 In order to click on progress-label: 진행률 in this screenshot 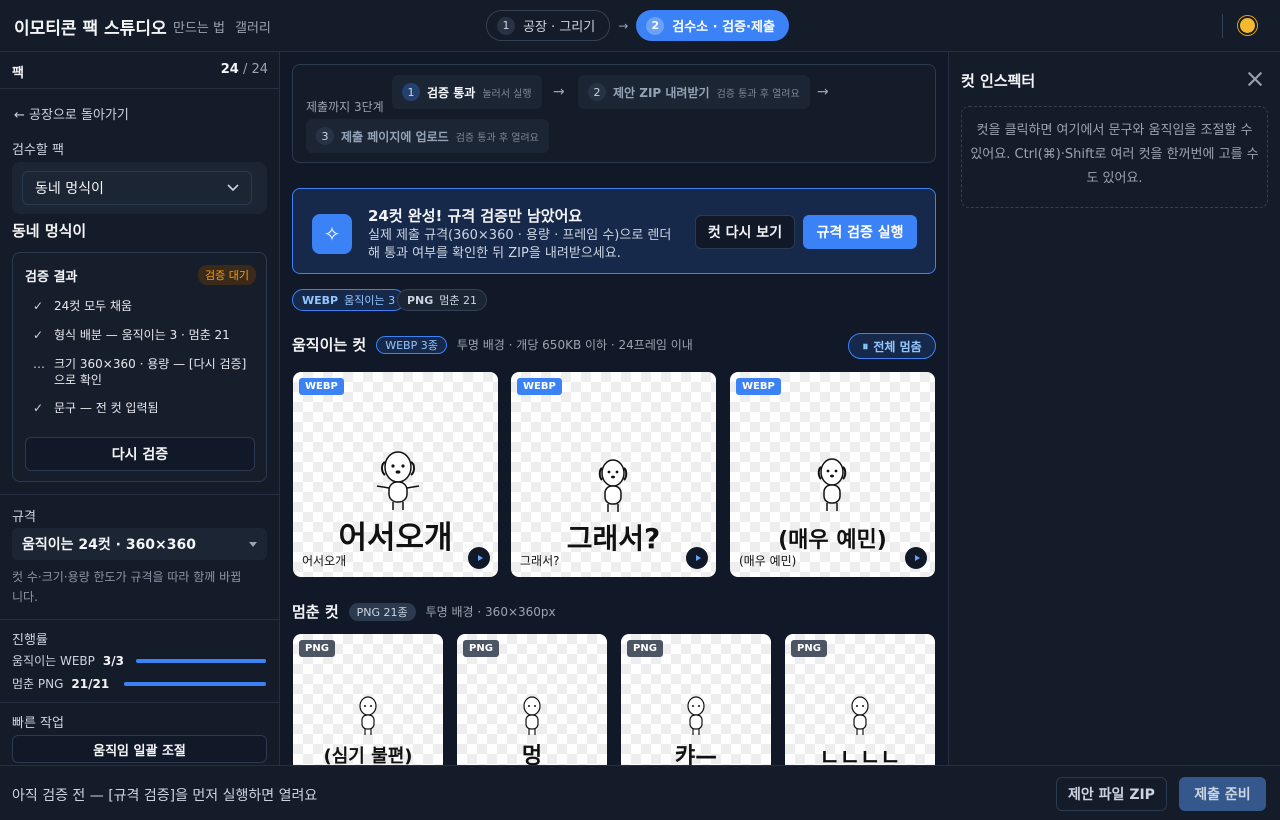, I will do `click(30, 640)`.